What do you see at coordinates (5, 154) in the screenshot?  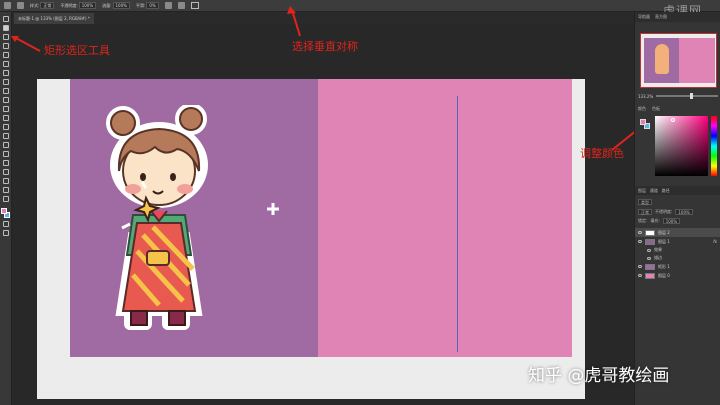 I see `type-tool-icon` at bounding box center [5, 154].